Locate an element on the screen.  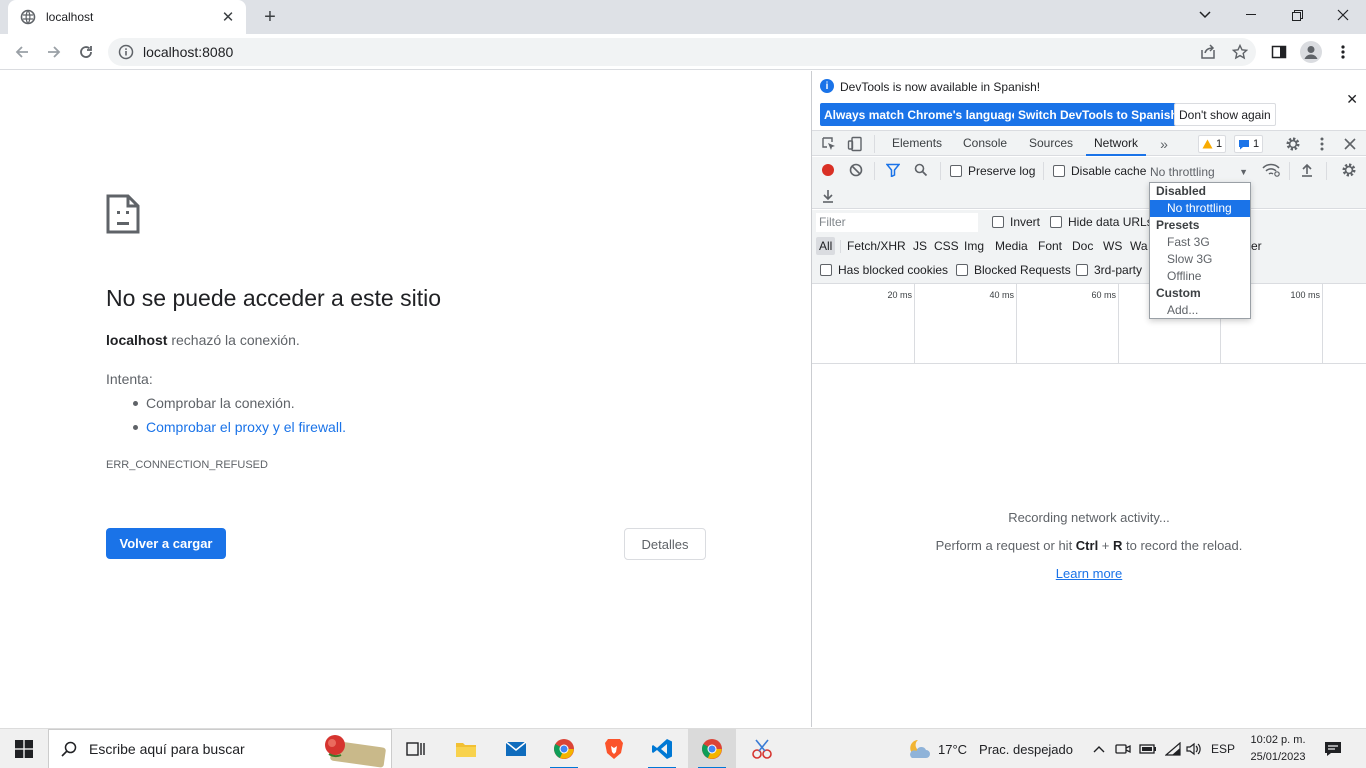
switch-to-spanish-button: Switch DevTools to Spanish is located at coordinates (1098, 114).